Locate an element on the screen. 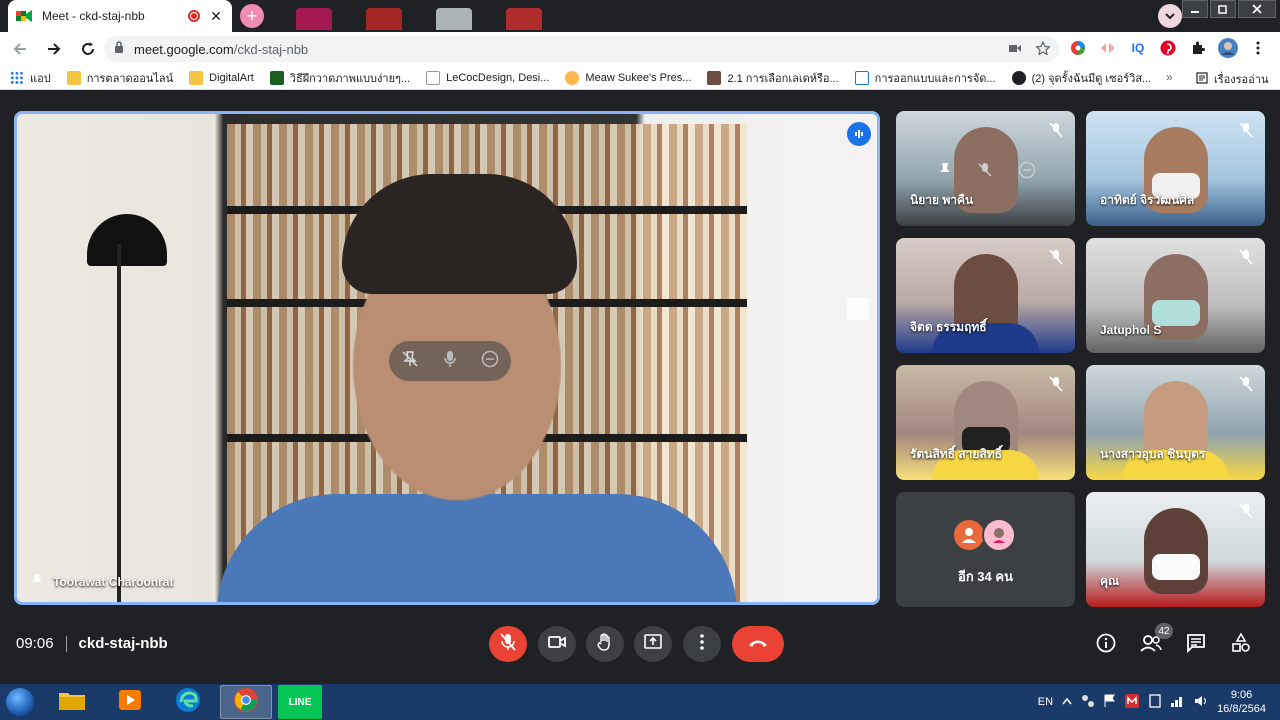 This screenshot has width=1280, height=720. participant-tile: จิตด ธรรมฤทธิ์ is located at coordinates (985, 295).